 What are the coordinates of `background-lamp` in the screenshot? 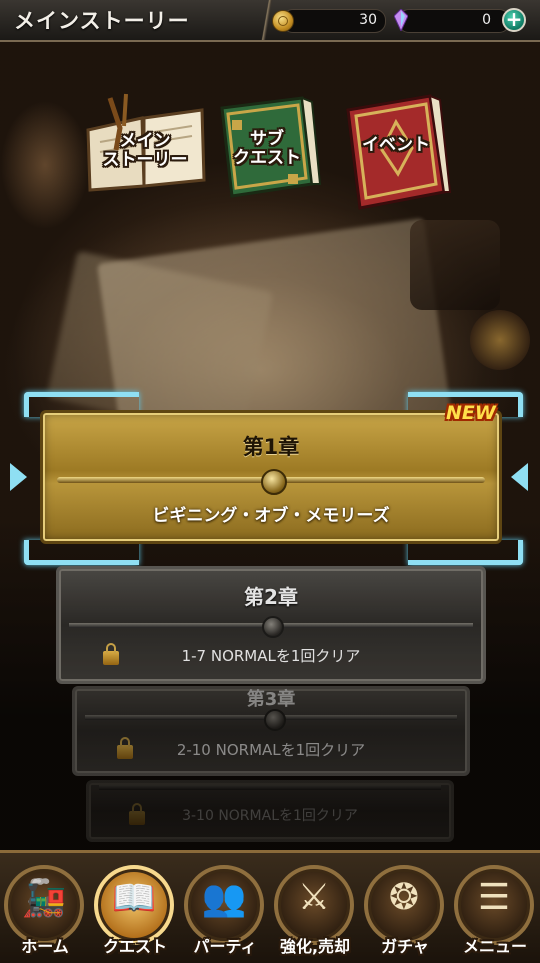 It's located at (45, 165).